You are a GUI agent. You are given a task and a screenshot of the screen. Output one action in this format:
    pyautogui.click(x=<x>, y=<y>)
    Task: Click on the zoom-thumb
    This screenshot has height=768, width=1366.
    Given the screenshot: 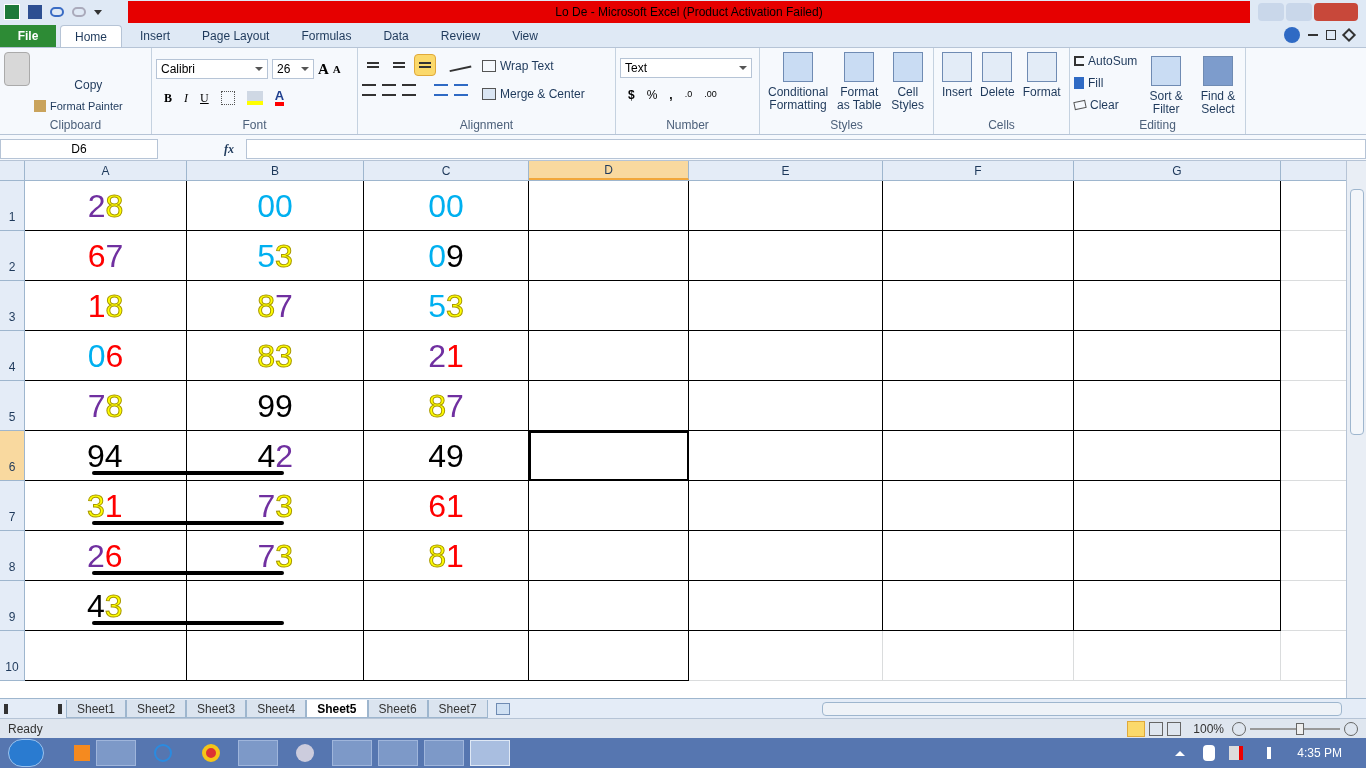 What is the action you would take?
    pyautogui.click(x=1299, y=728)
    